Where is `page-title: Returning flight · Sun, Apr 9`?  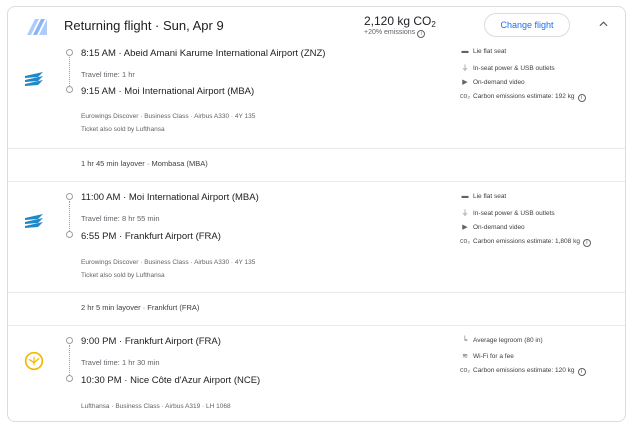
page-title: Returning flight · Sun, Apr 9 is located at coordinates (144, 25).